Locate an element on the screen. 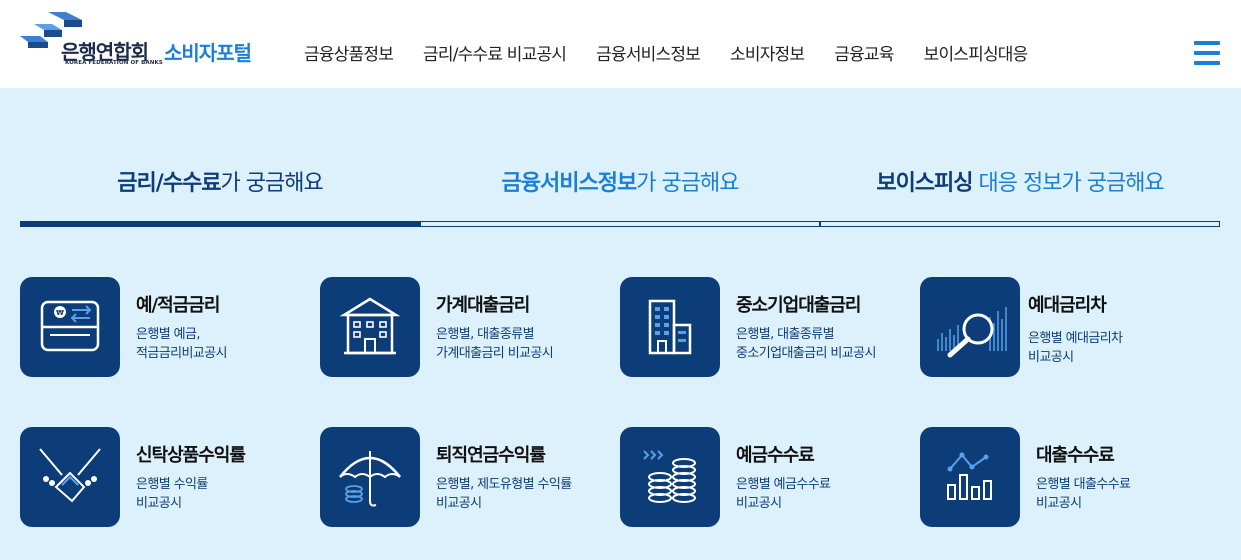  card-title: 중소기업대출금리 is located at coordinates (798, 305).